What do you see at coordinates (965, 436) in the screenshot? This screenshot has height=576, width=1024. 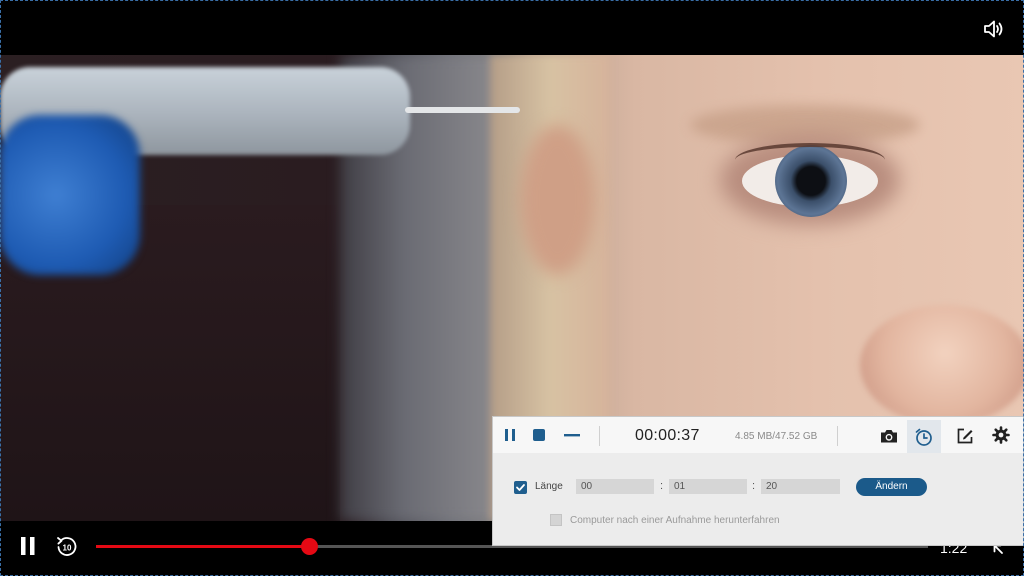 I see `edit-icon` at bounding box center [965, 436].